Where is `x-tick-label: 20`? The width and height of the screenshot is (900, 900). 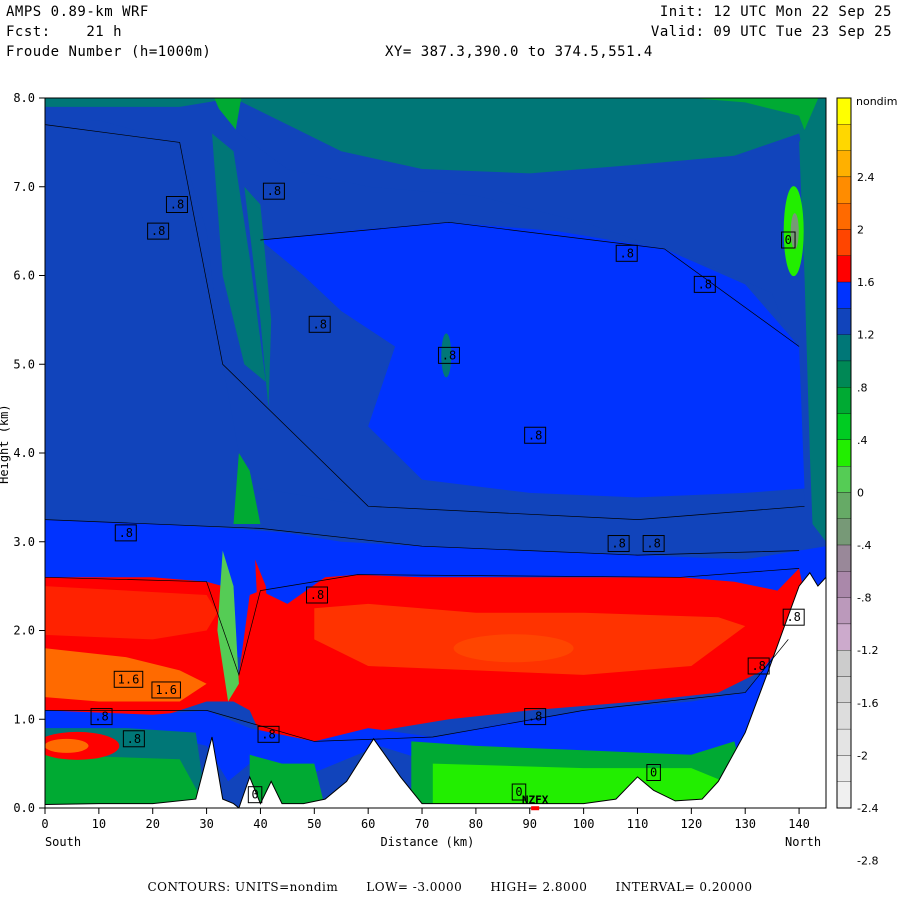 x-tick-label: 20 is located at coordinates (152, 824).